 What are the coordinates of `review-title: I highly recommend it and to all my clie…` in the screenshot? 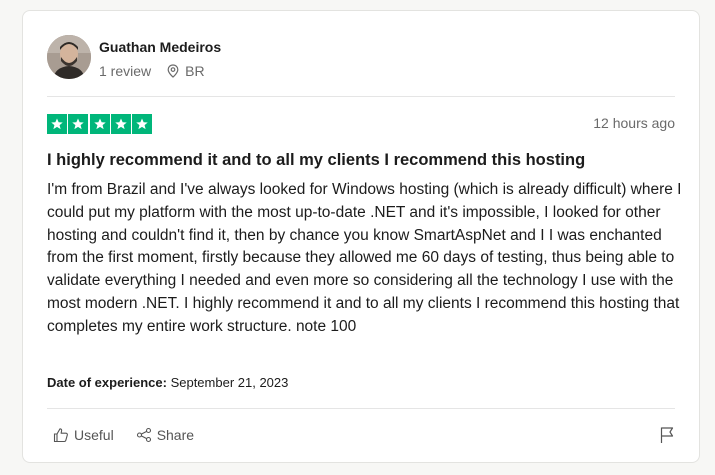 It's located at (367, 160).